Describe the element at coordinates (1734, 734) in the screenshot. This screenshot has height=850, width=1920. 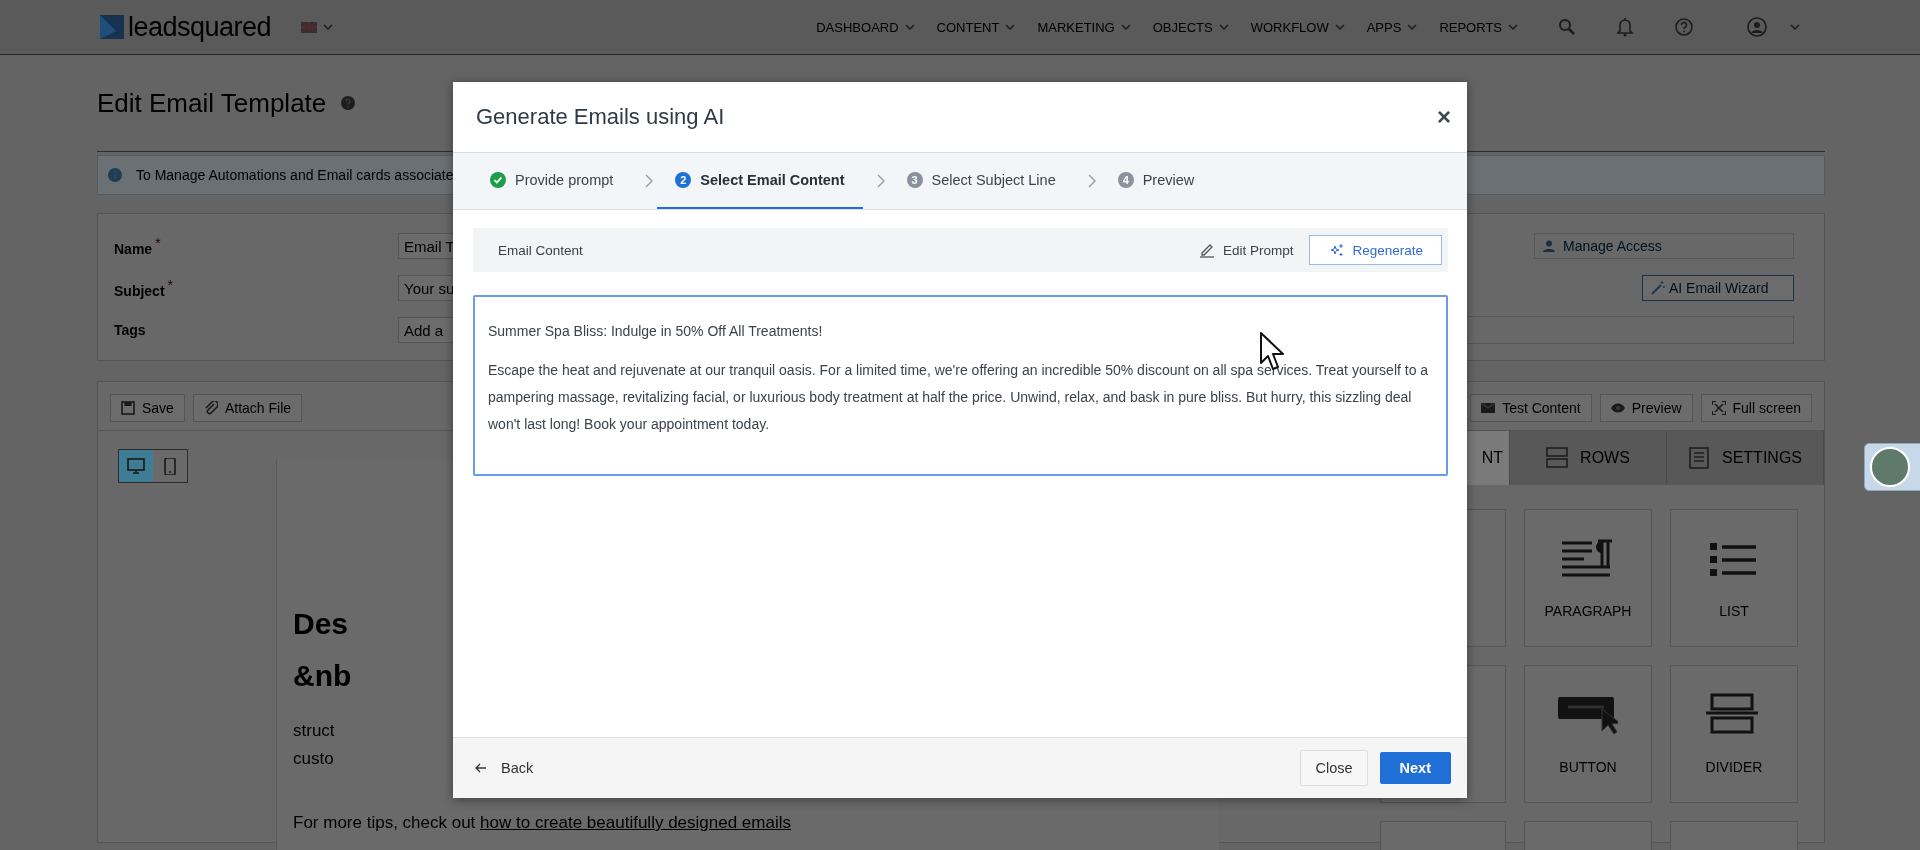
I see `block-tile: DIVIDER` at that location.